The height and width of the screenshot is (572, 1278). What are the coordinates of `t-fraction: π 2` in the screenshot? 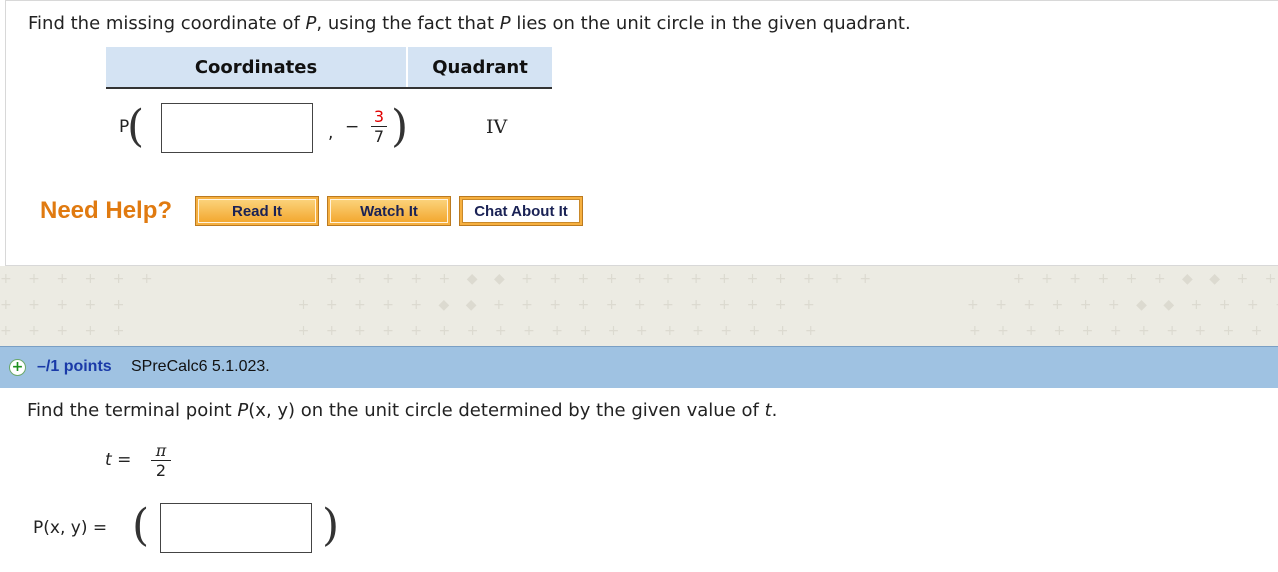 It's located at (161, 460).